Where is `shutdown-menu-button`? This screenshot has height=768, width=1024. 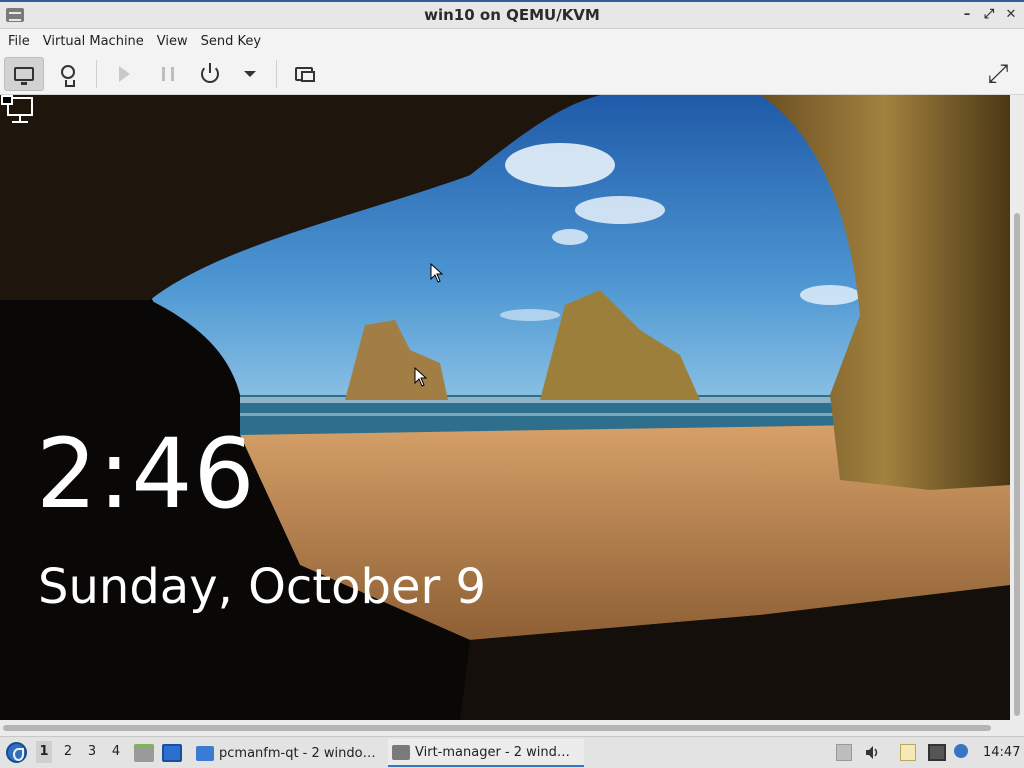 shutdown-menu-button is located at coordinates (250, 74).